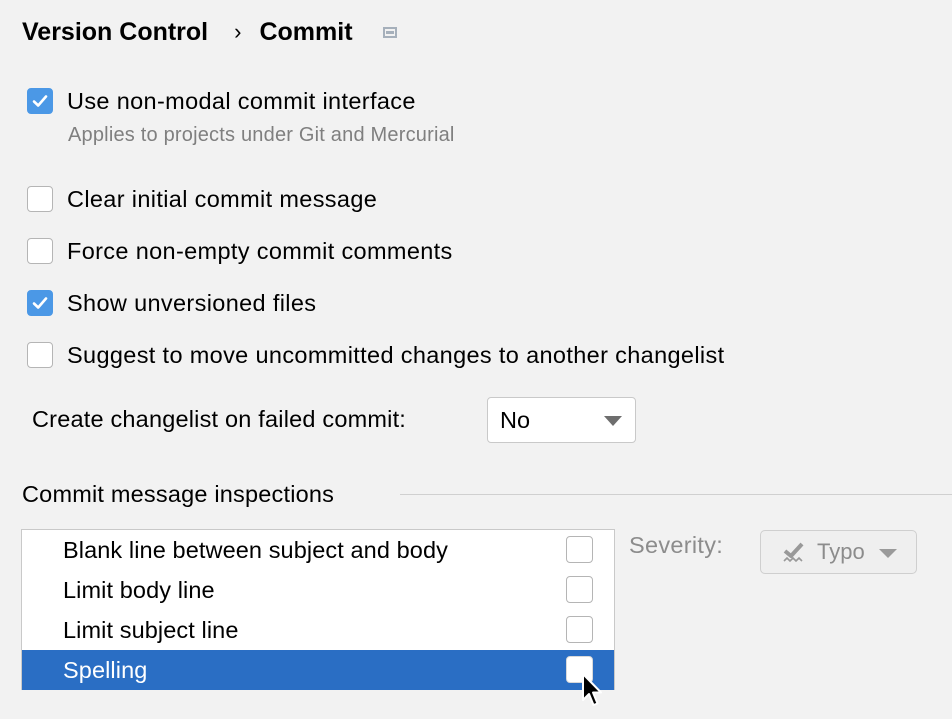  What do you see at coordinates (192, 302) in the screenshot?
I see `option-label: Show unversioned files` at bounding box center [192, 302].